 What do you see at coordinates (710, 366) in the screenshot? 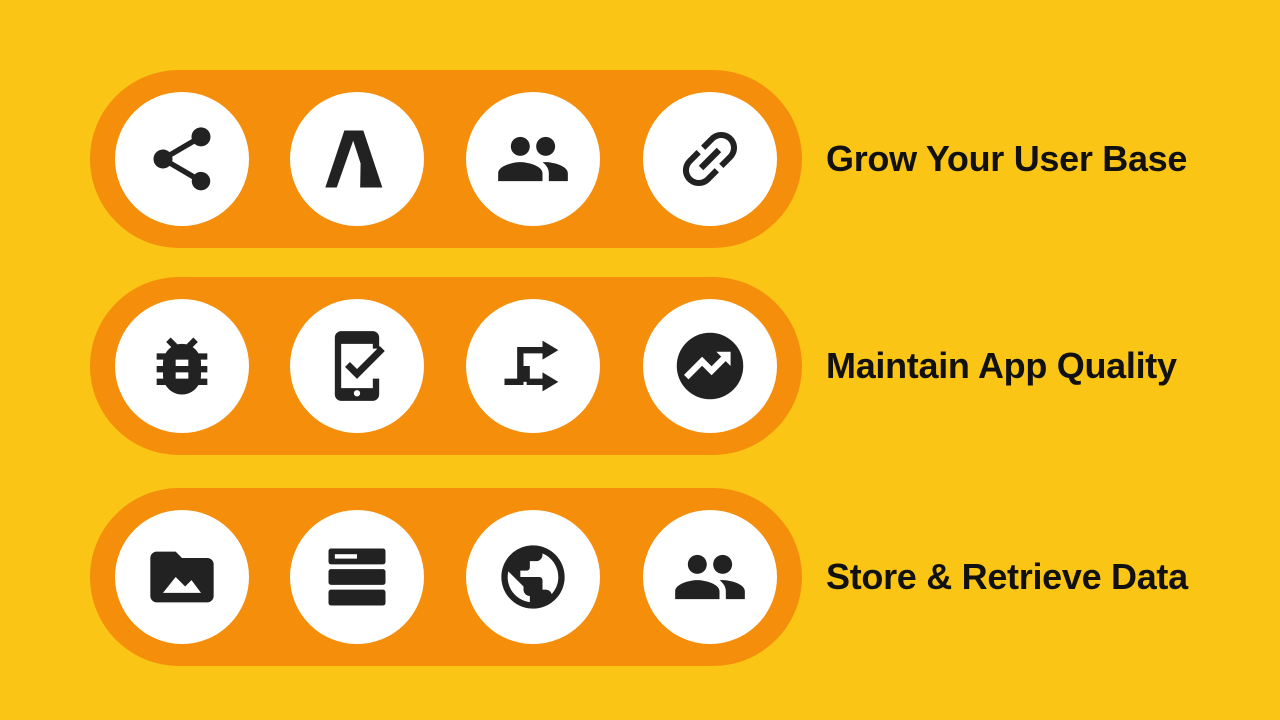
I see `trending-up-icon` at bounding box center [710, 366].